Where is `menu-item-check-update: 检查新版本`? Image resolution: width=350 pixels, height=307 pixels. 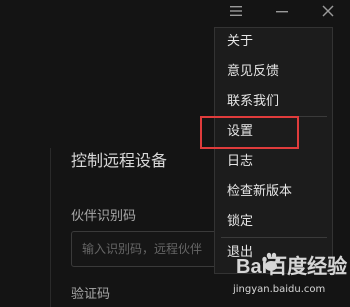
menu-item-check-update: 检查新版本 is located at coordinates (259, 192).